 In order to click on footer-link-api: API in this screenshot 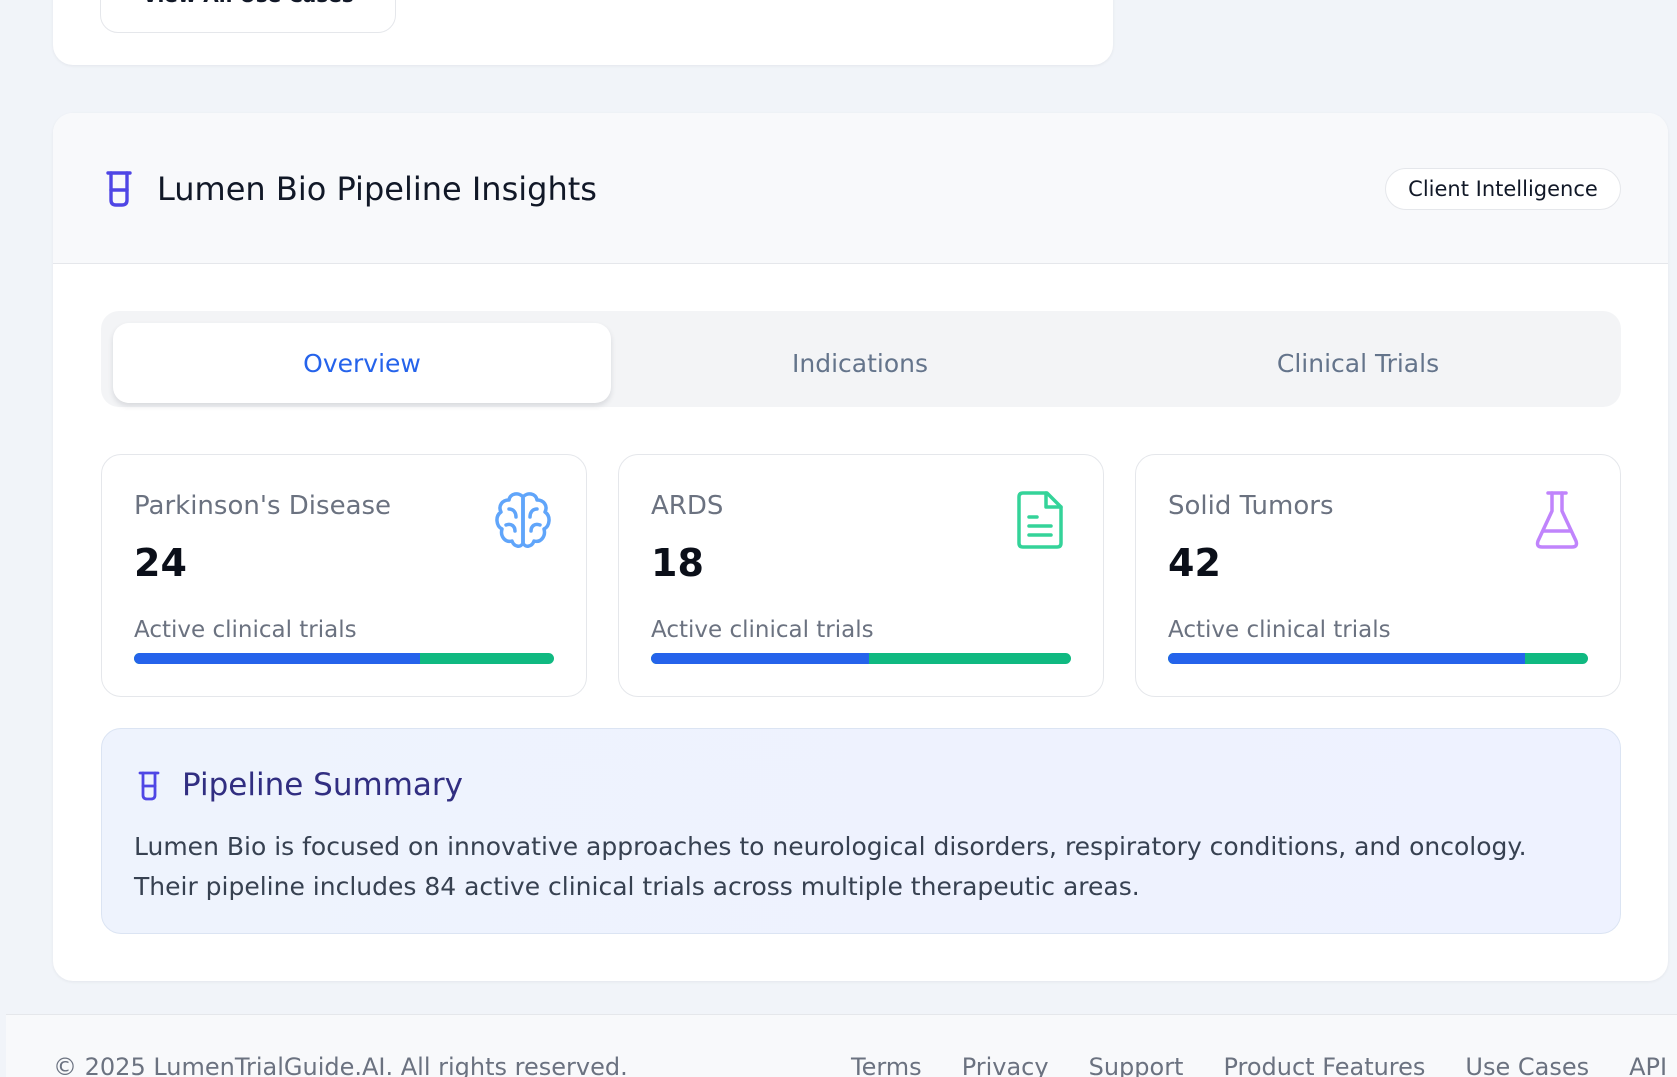, I will do `click(1648, 1065)`.